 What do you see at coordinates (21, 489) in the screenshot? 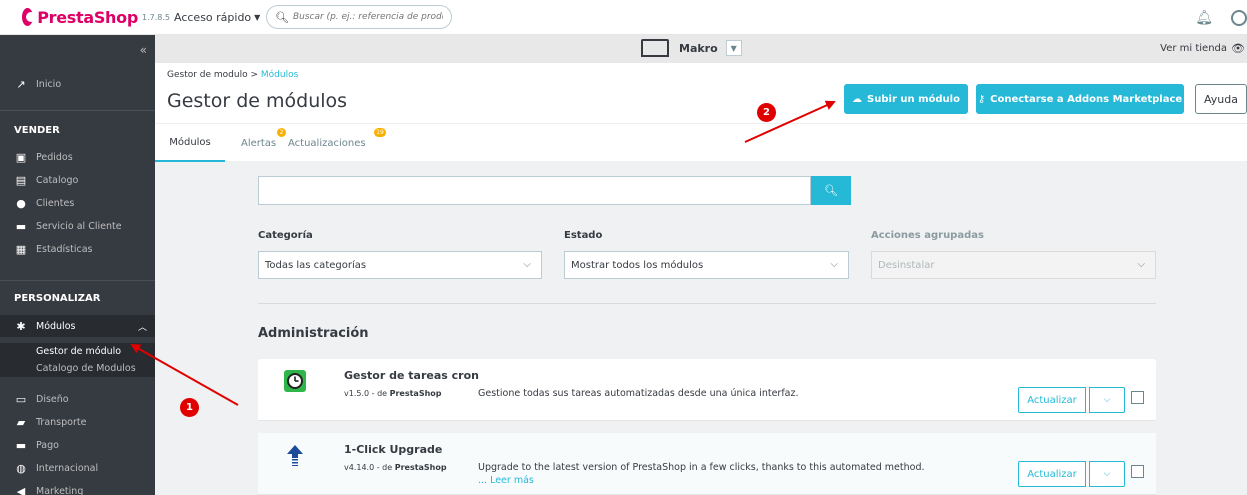
I see `megaphone-icon: ◀` at bounding box center [21, 489].